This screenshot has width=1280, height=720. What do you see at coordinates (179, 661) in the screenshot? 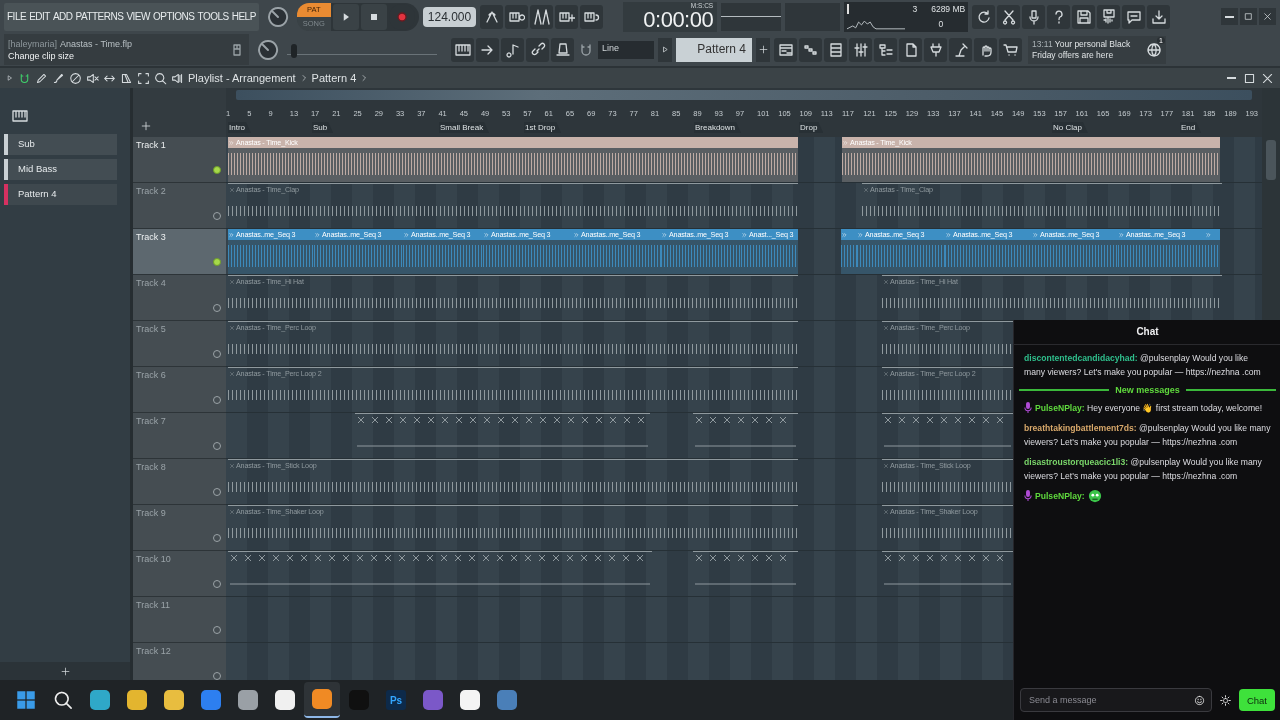
I see `track-header: Track 12` at bounding box center [179, 661].